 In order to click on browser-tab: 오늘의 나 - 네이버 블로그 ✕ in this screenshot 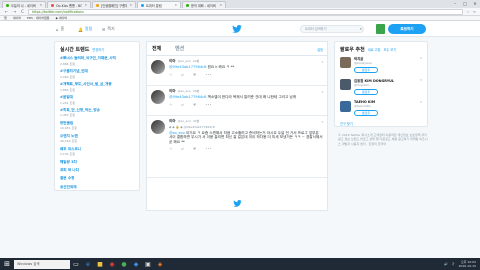, I will do `click(24, 4)`.